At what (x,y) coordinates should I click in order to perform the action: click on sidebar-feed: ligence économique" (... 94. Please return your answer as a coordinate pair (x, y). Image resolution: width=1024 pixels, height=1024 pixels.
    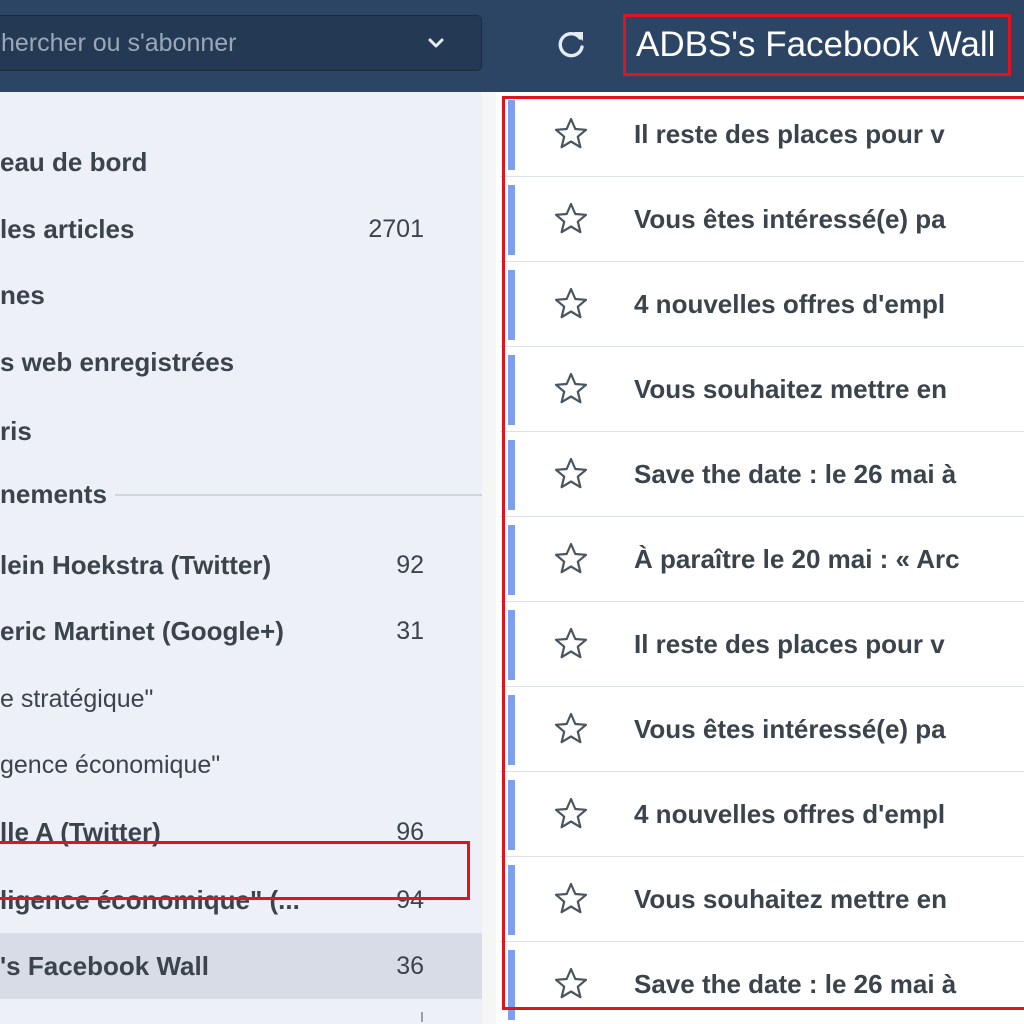
    Looking at the image, I should click on (241, 900).